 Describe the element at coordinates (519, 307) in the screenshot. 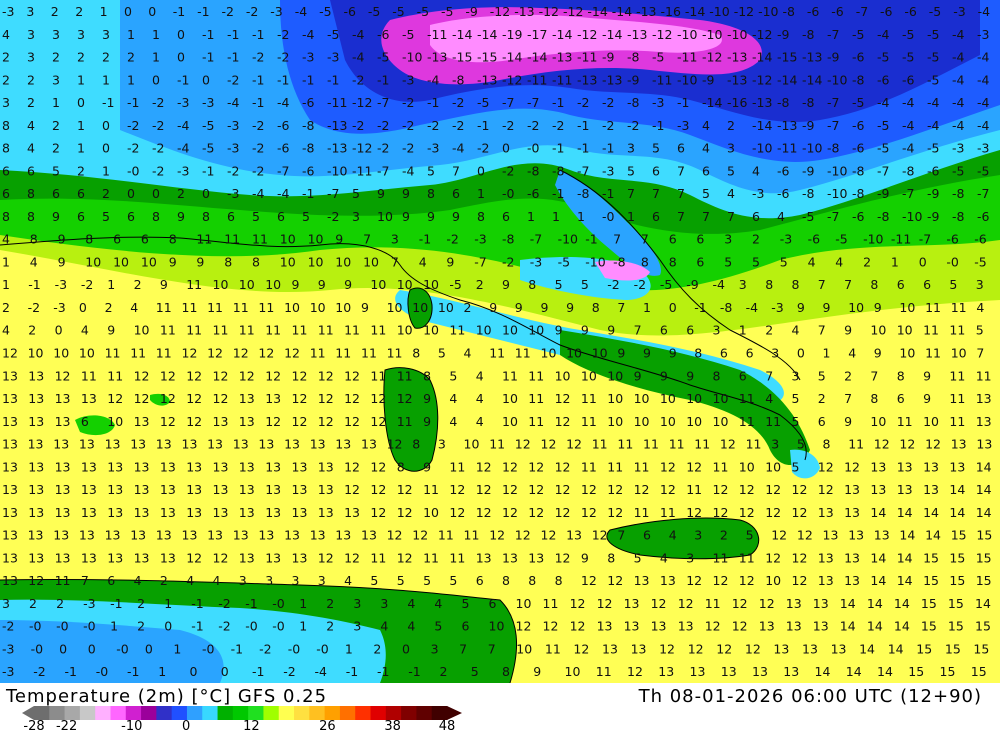

I see `grid-value: 9` at that location.